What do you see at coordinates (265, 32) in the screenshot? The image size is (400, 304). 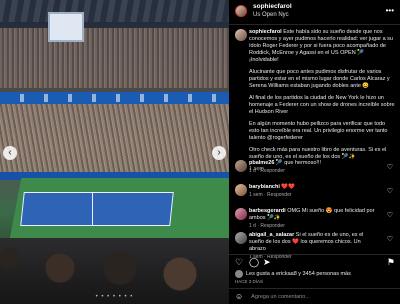 I see `caption-username: sophiecfarol` at bounding box center [265, 32].